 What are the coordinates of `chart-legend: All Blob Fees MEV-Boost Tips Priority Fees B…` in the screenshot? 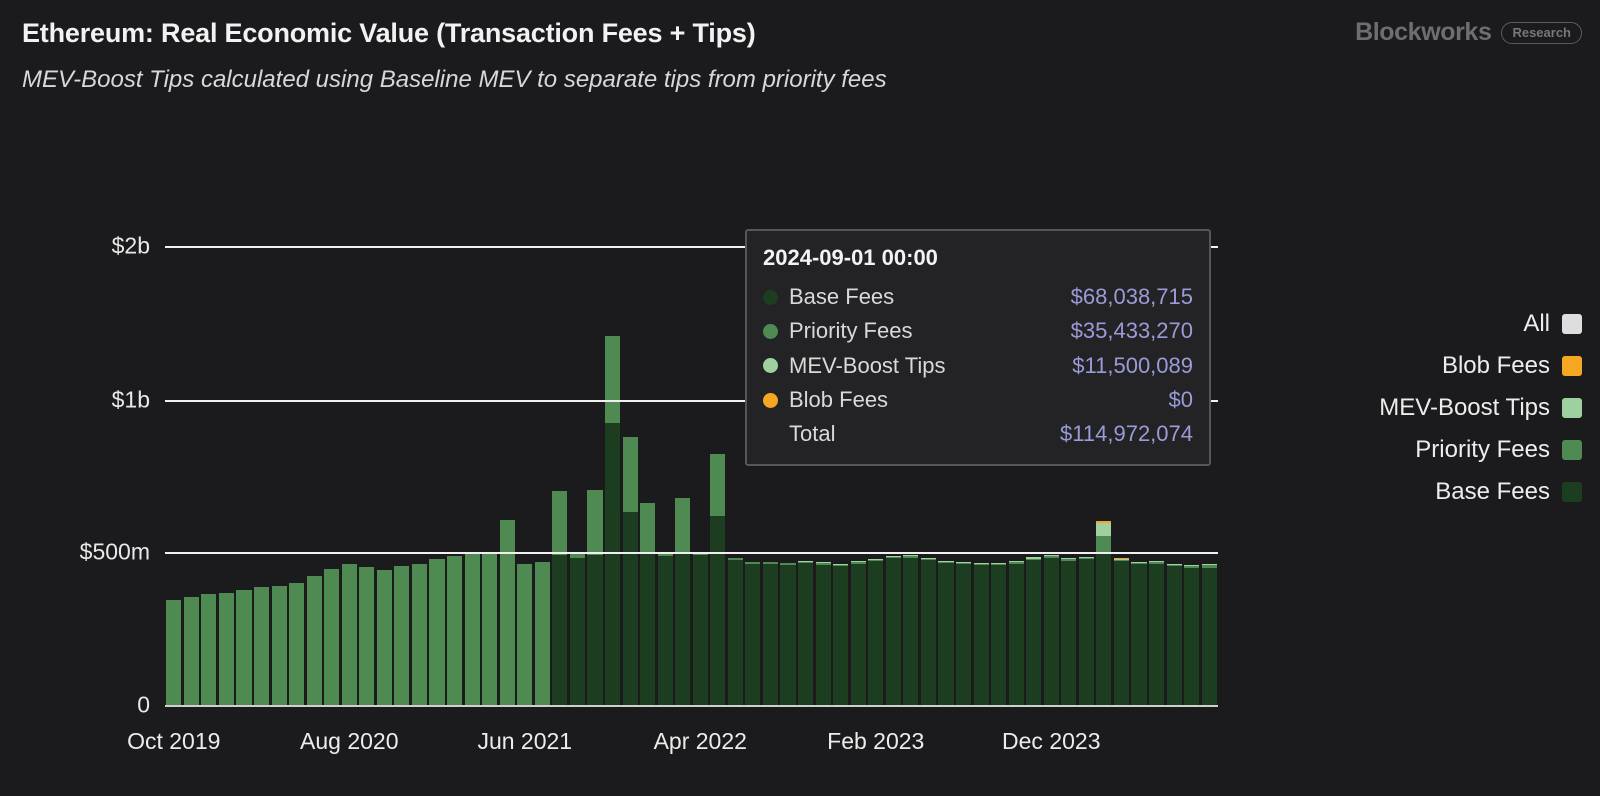 It's located at (1480, 408).